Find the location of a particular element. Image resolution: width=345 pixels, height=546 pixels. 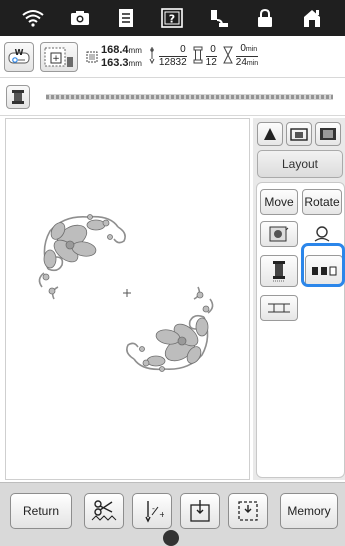

tab-layout: Layout is located at coordinates (300, 164).